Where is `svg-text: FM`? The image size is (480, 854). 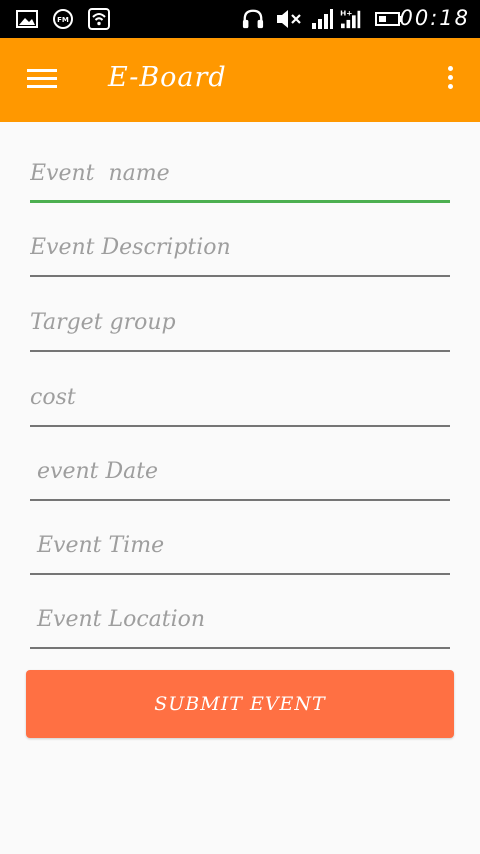 svg-text: FM is located at coordinates (63, 20).